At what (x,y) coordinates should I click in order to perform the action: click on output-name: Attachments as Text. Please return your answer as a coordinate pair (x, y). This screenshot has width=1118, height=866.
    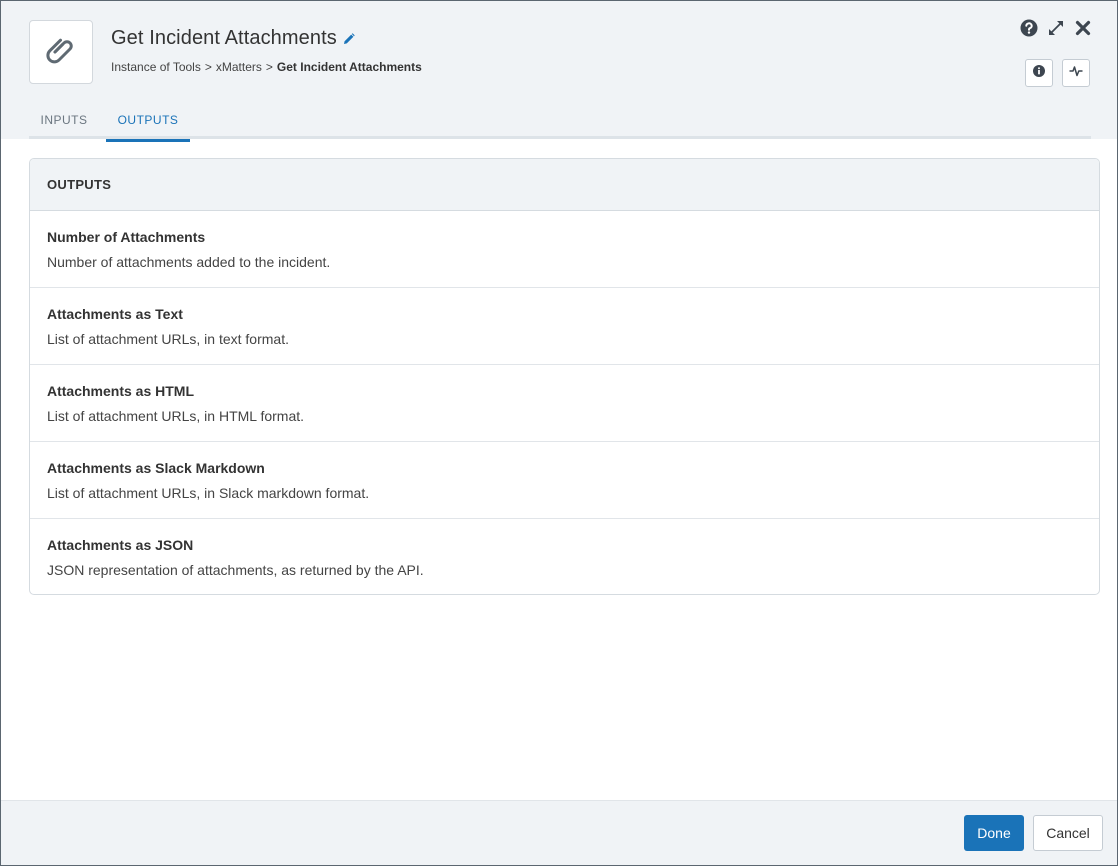
    Looking at the image, I should click on (115, 314).